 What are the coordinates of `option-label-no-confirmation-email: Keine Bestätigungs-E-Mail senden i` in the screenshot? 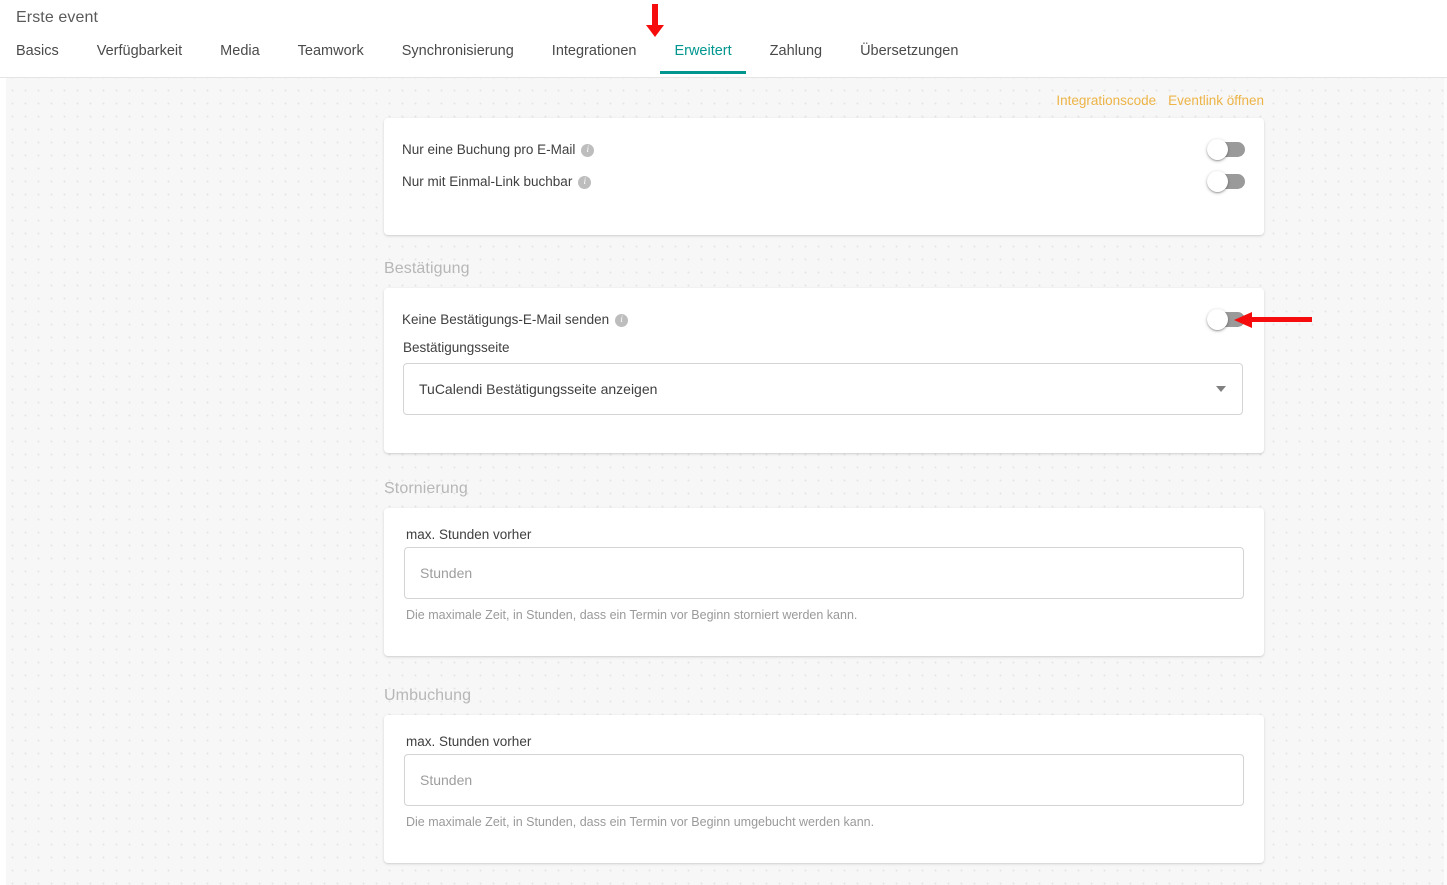 It's located at (515, 319).